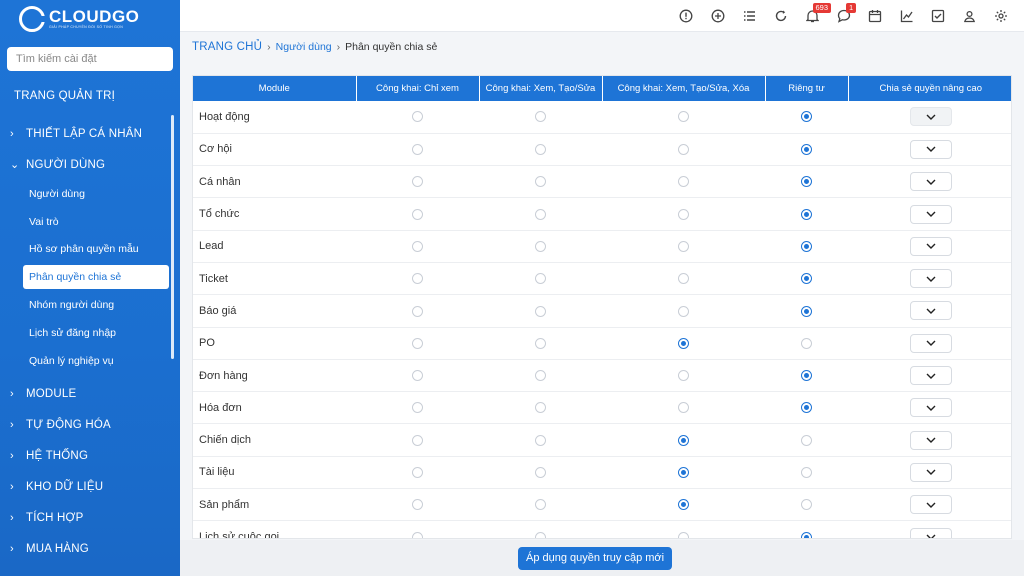 Image resolution: width=1024 pixels, height=576 pixels. Describe the element at coordinates (1002, 16) in the screenshot. I see `settings-icon` at that location.